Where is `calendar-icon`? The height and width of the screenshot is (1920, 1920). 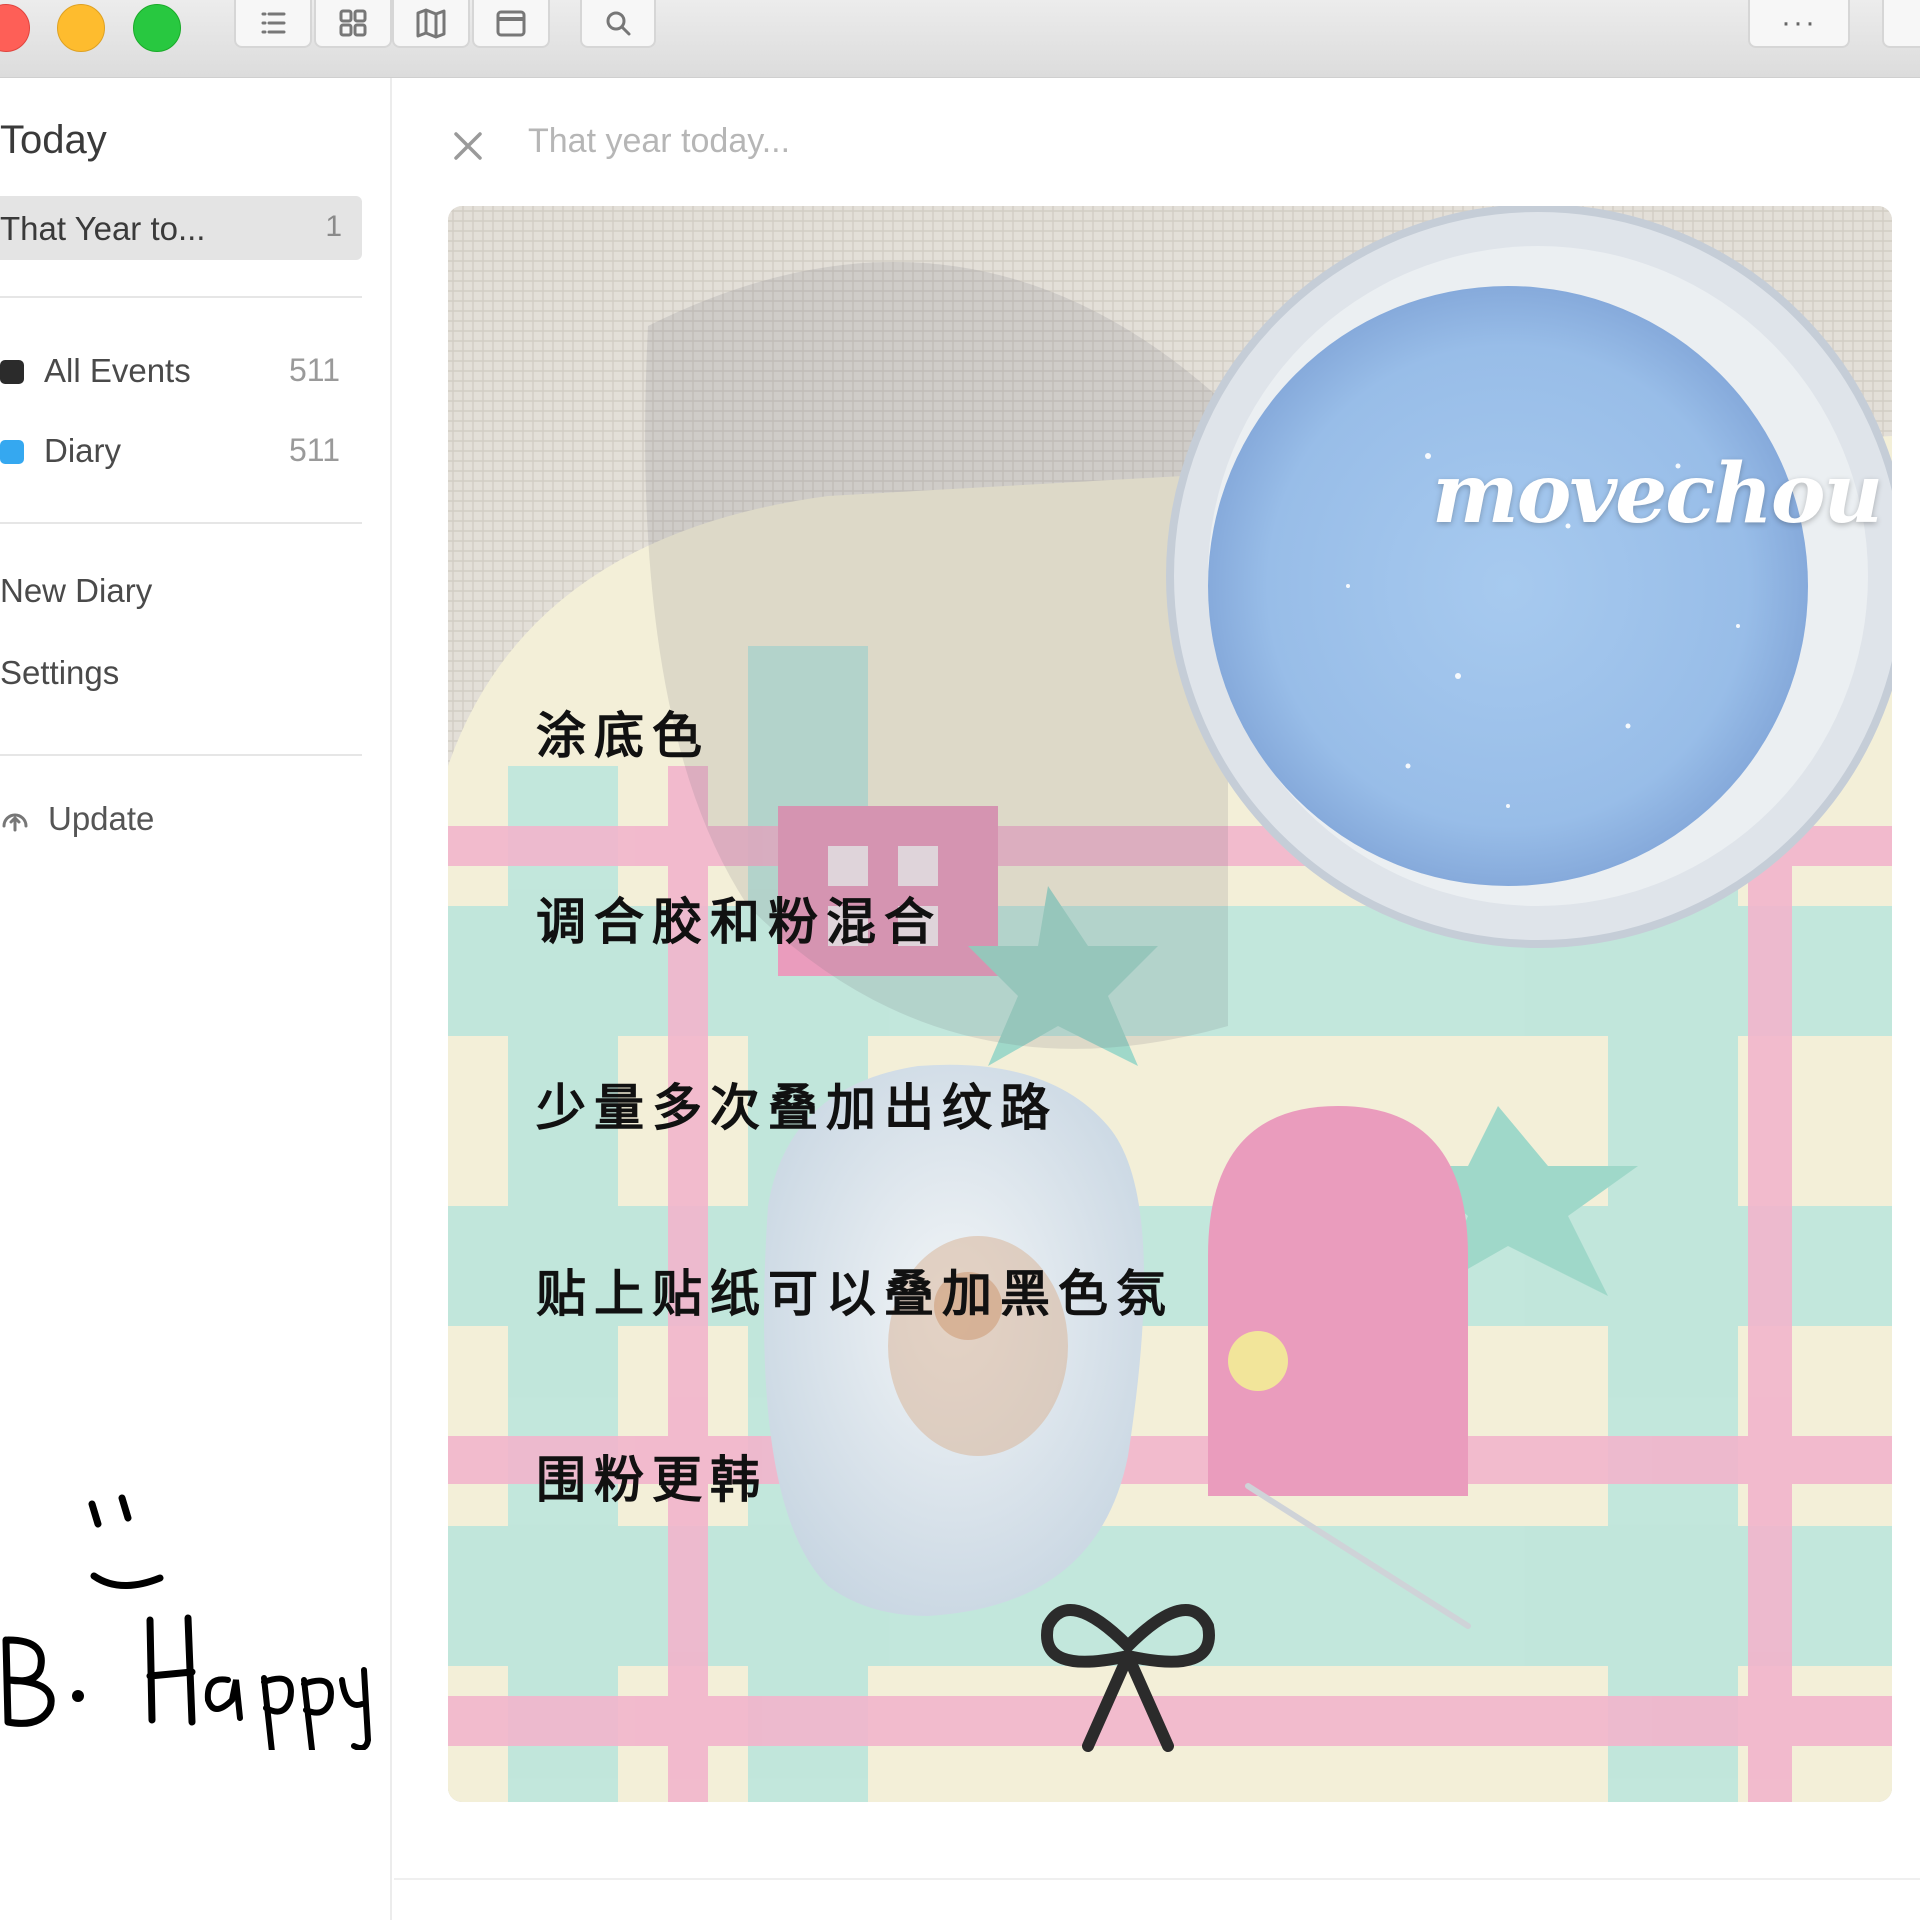
calendar-icon is located at coordinates (511, 23).